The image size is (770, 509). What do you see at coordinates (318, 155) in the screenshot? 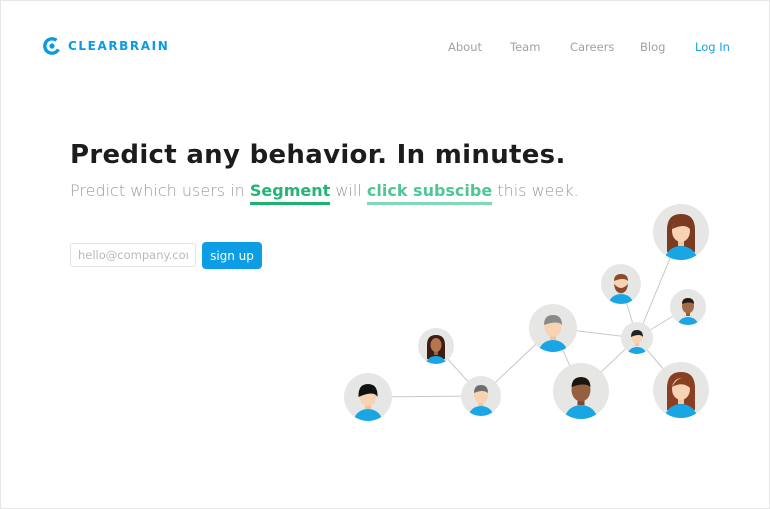
I see `hero-headline: Predict any behavior. In minutes.` at bounding box center [318, 155].